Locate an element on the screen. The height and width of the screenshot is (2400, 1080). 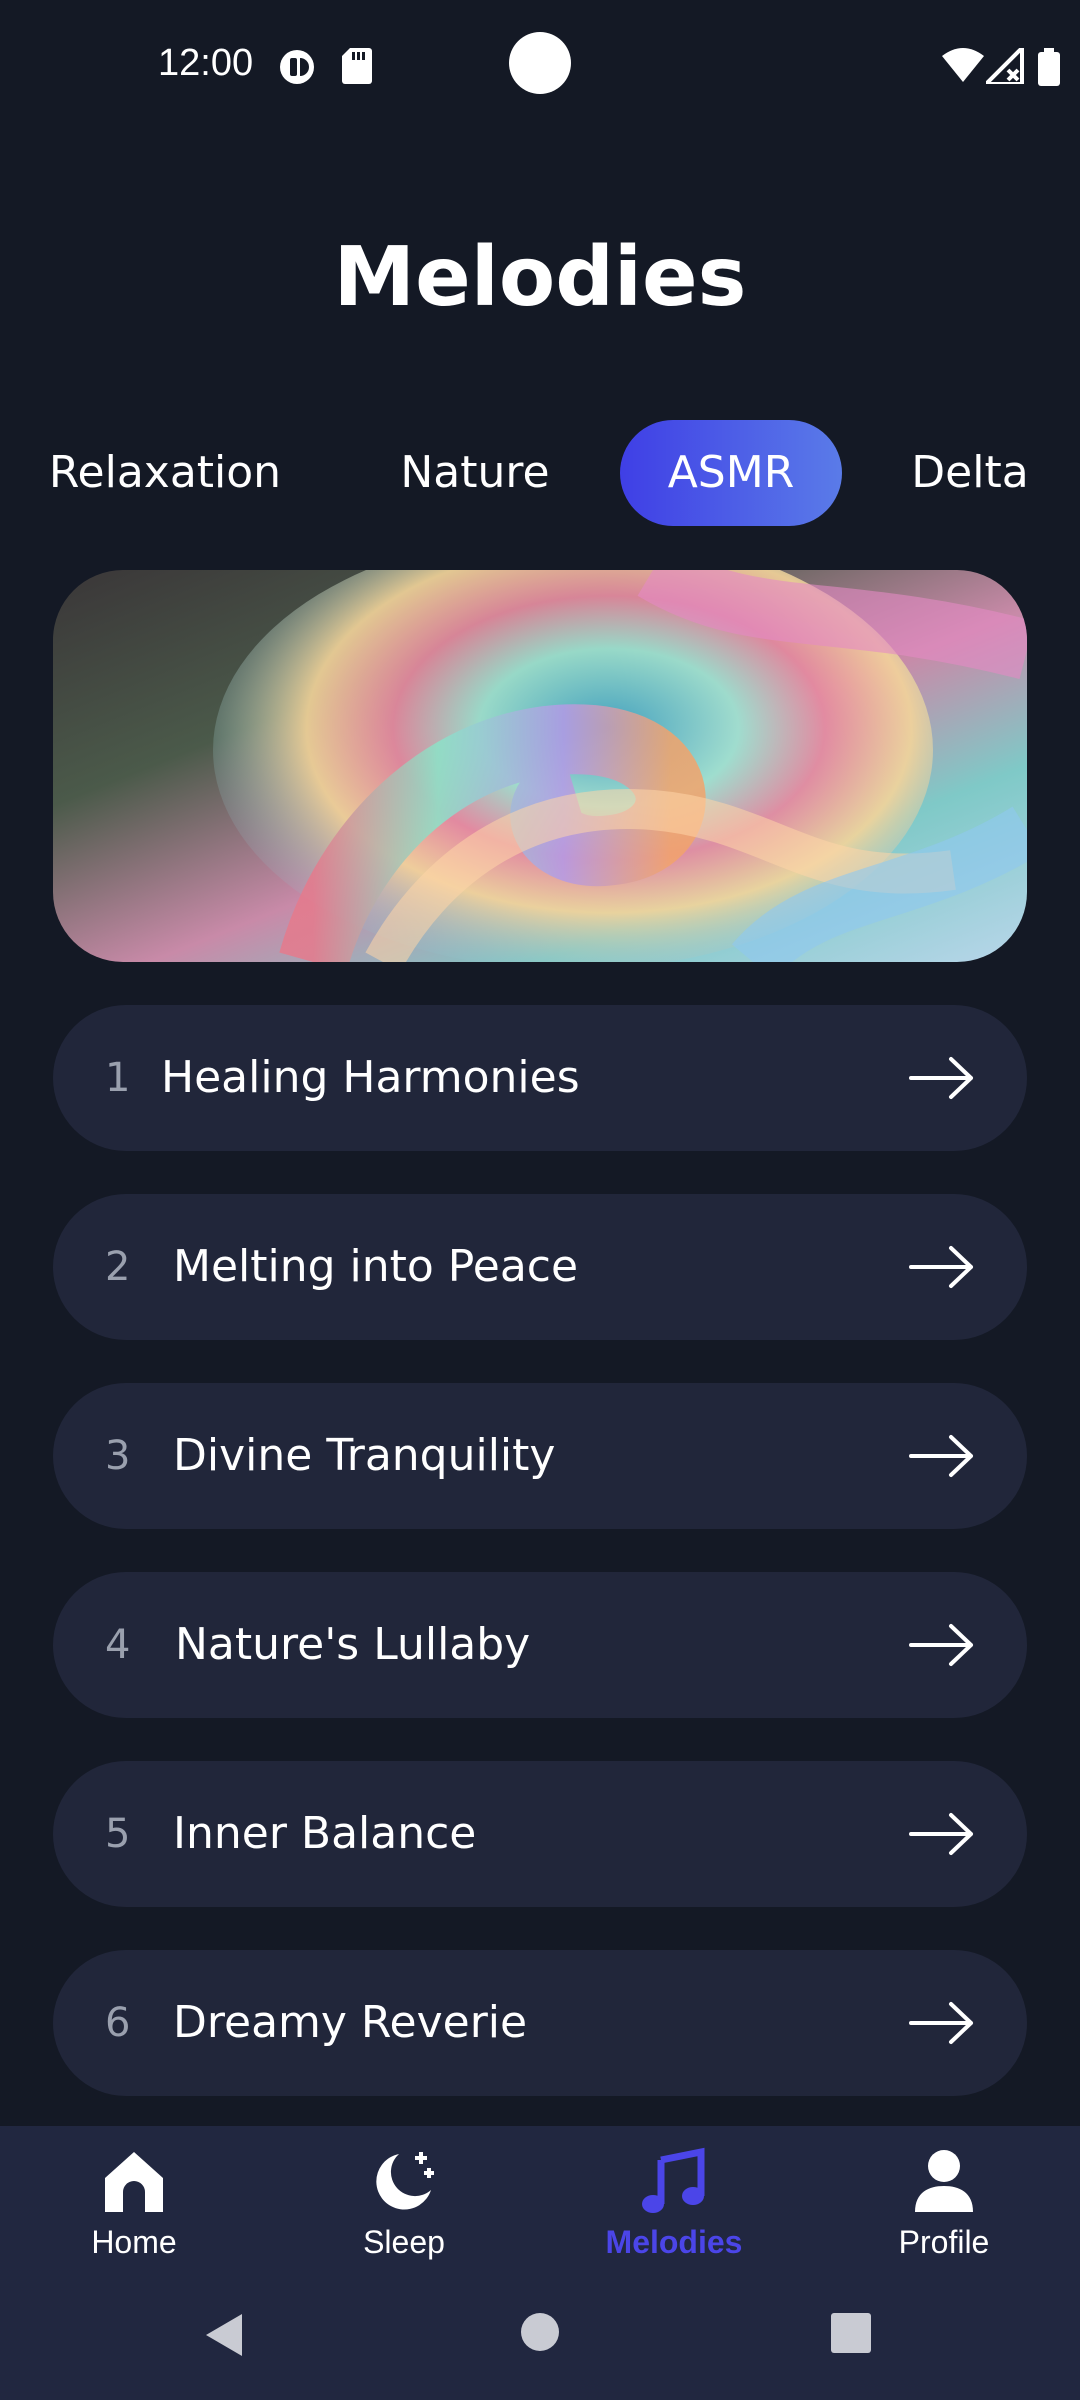
nav-label: Home is located at coordinates (134, 2242).